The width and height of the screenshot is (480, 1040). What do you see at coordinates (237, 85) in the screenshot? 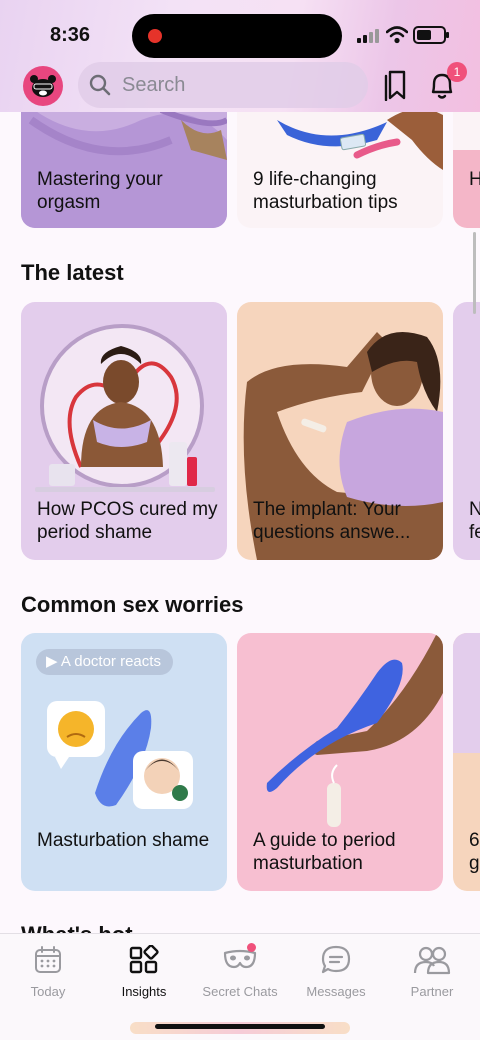
I see `search-input` at bounding box center [237, 85].